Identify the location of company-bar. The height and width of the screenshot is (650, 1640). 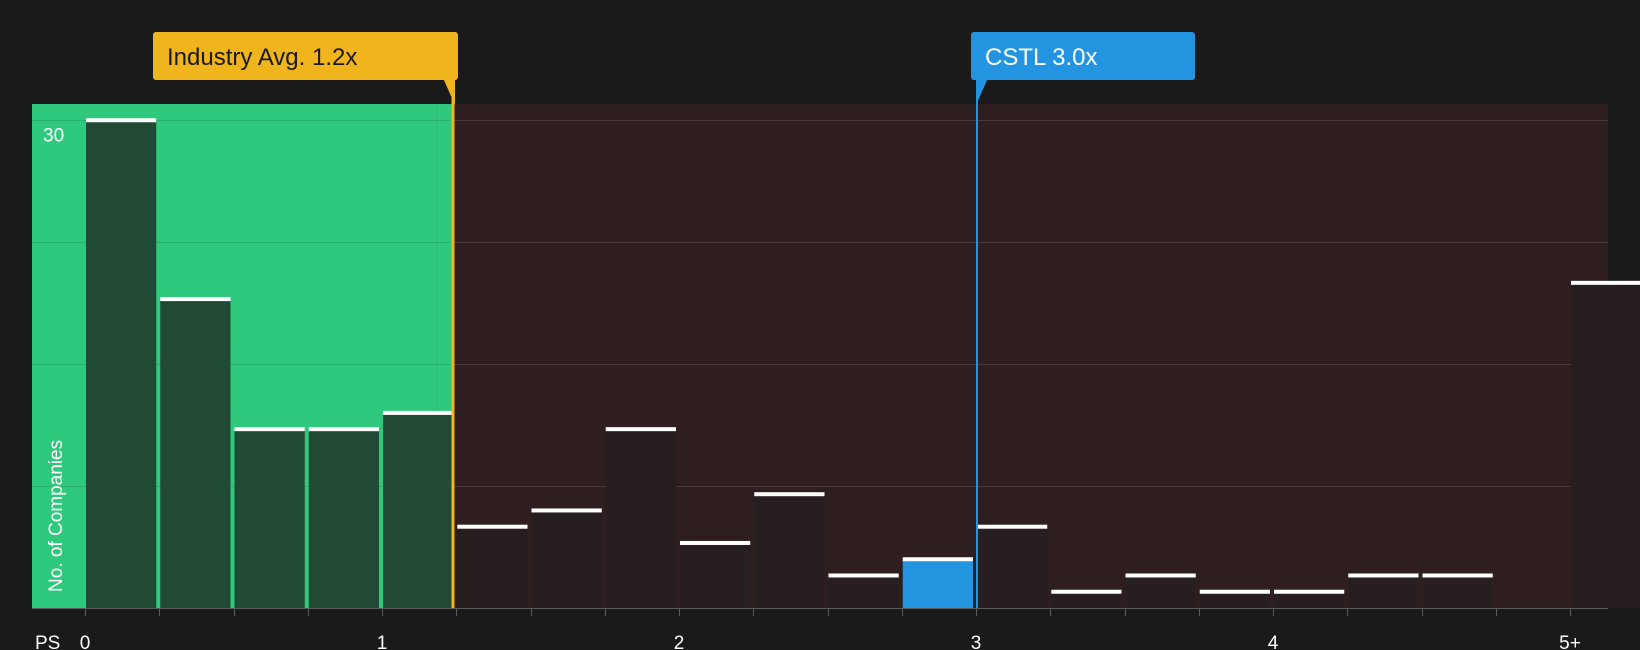
(937, 583).